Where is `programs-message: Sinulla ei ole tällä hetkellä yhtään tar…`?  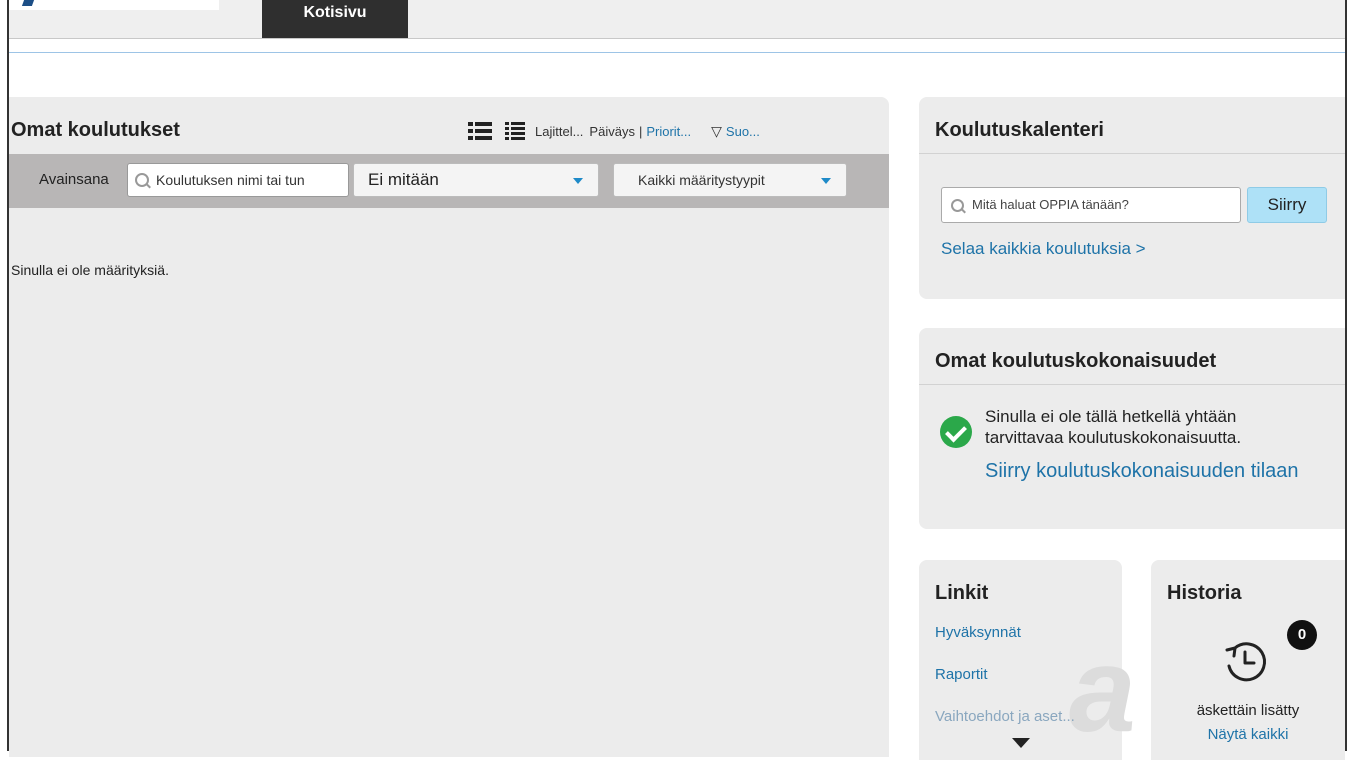
programs-message: Sinulla ei ole tällä hetkellä yhtään tar… is located at coordinates (1113, 427).